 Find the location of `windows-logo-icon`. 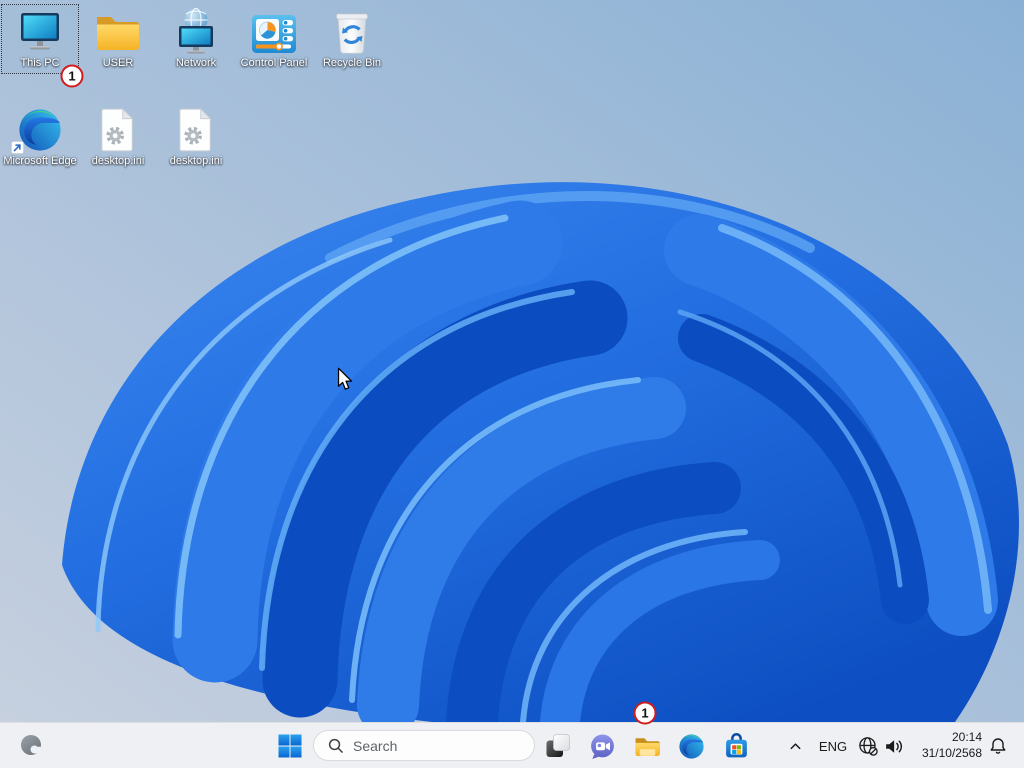

windows-logo-icon is located at coordinates (290, 746).